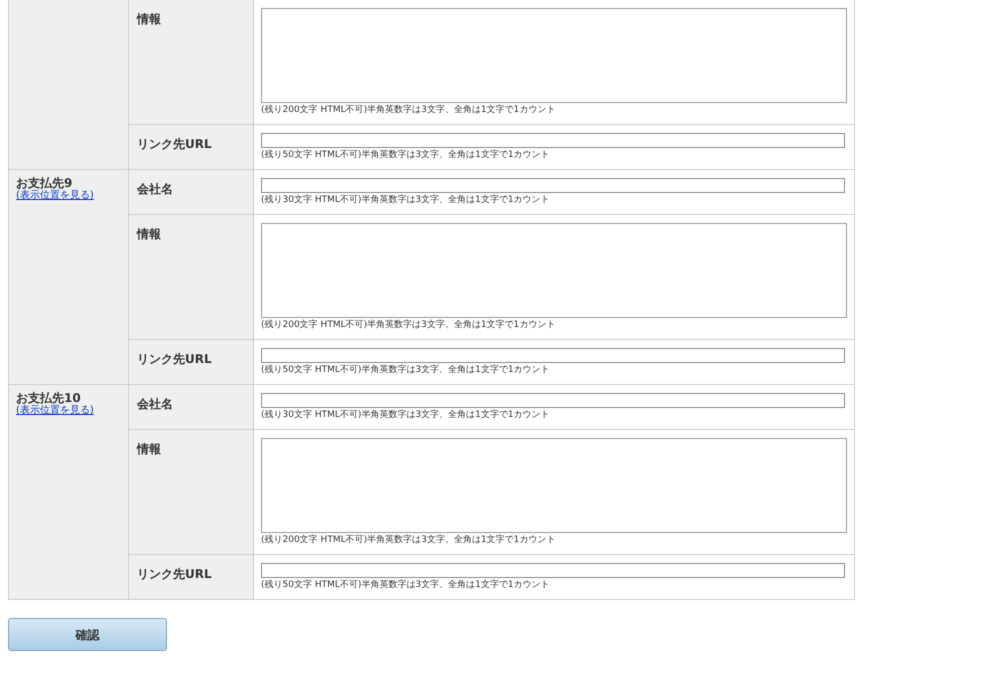 This screenshot has height=688, width=1000. I want to click on group-title: お支払先9, so click(45, 183).